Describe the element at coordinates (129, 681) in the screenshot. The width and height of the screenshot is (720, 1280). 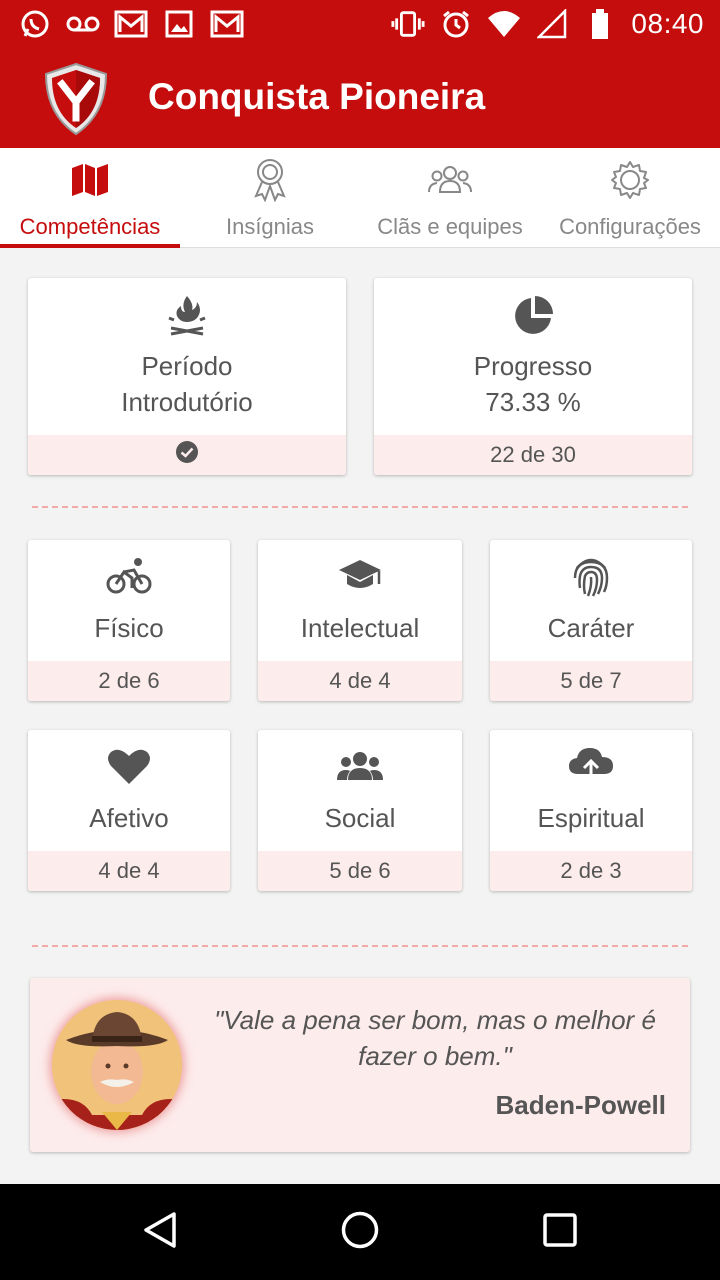
I see `area-count: 2 de 6` at that location.